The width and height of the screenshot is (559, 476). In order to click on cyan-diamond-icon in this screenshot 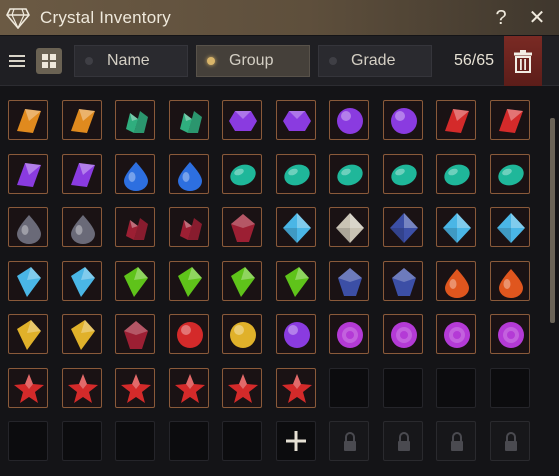, I will do `click(457, 228)`.